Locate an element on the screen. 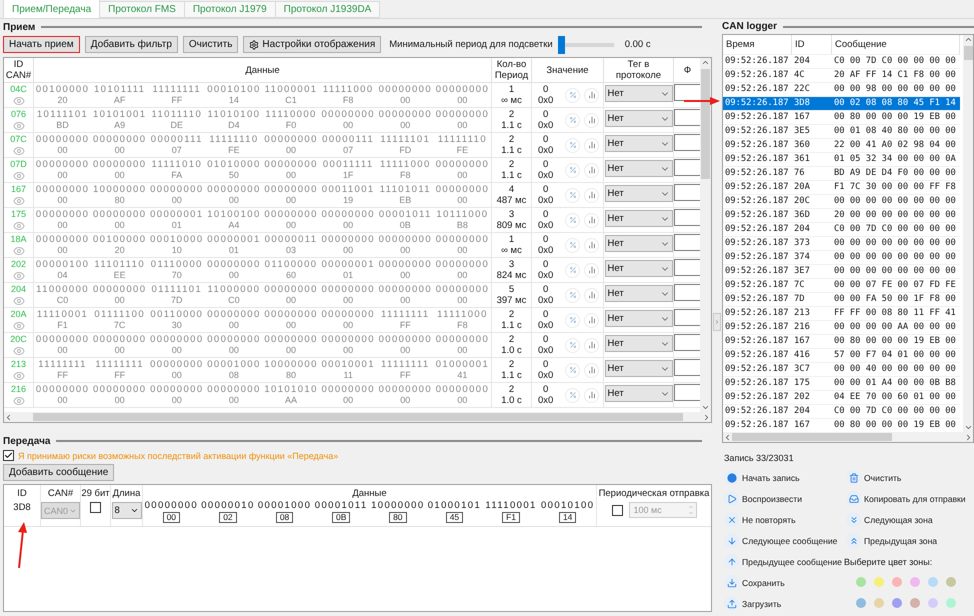 This screenshot has width=974, height=616. log-row: 09:52:26.187 416 57 00 F7 04 01 00 00 00 is located at coordinates (841, 355).